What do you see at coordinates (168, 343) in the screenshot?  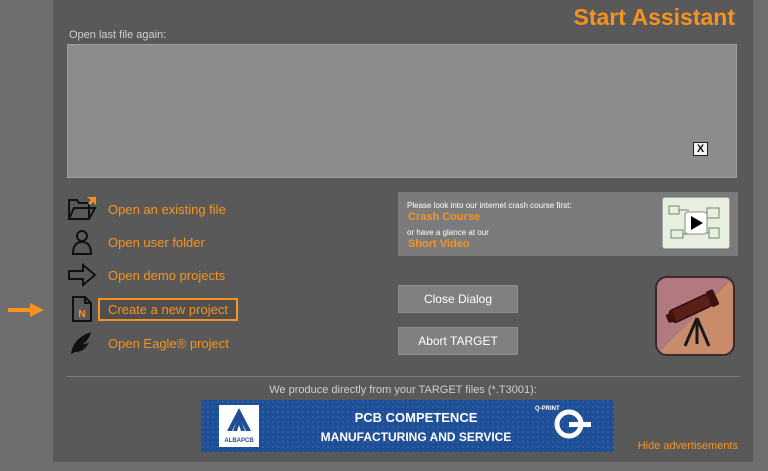 I see `open-eagle-project-label: Open Eagle® project` at bounding box center [168, 343].